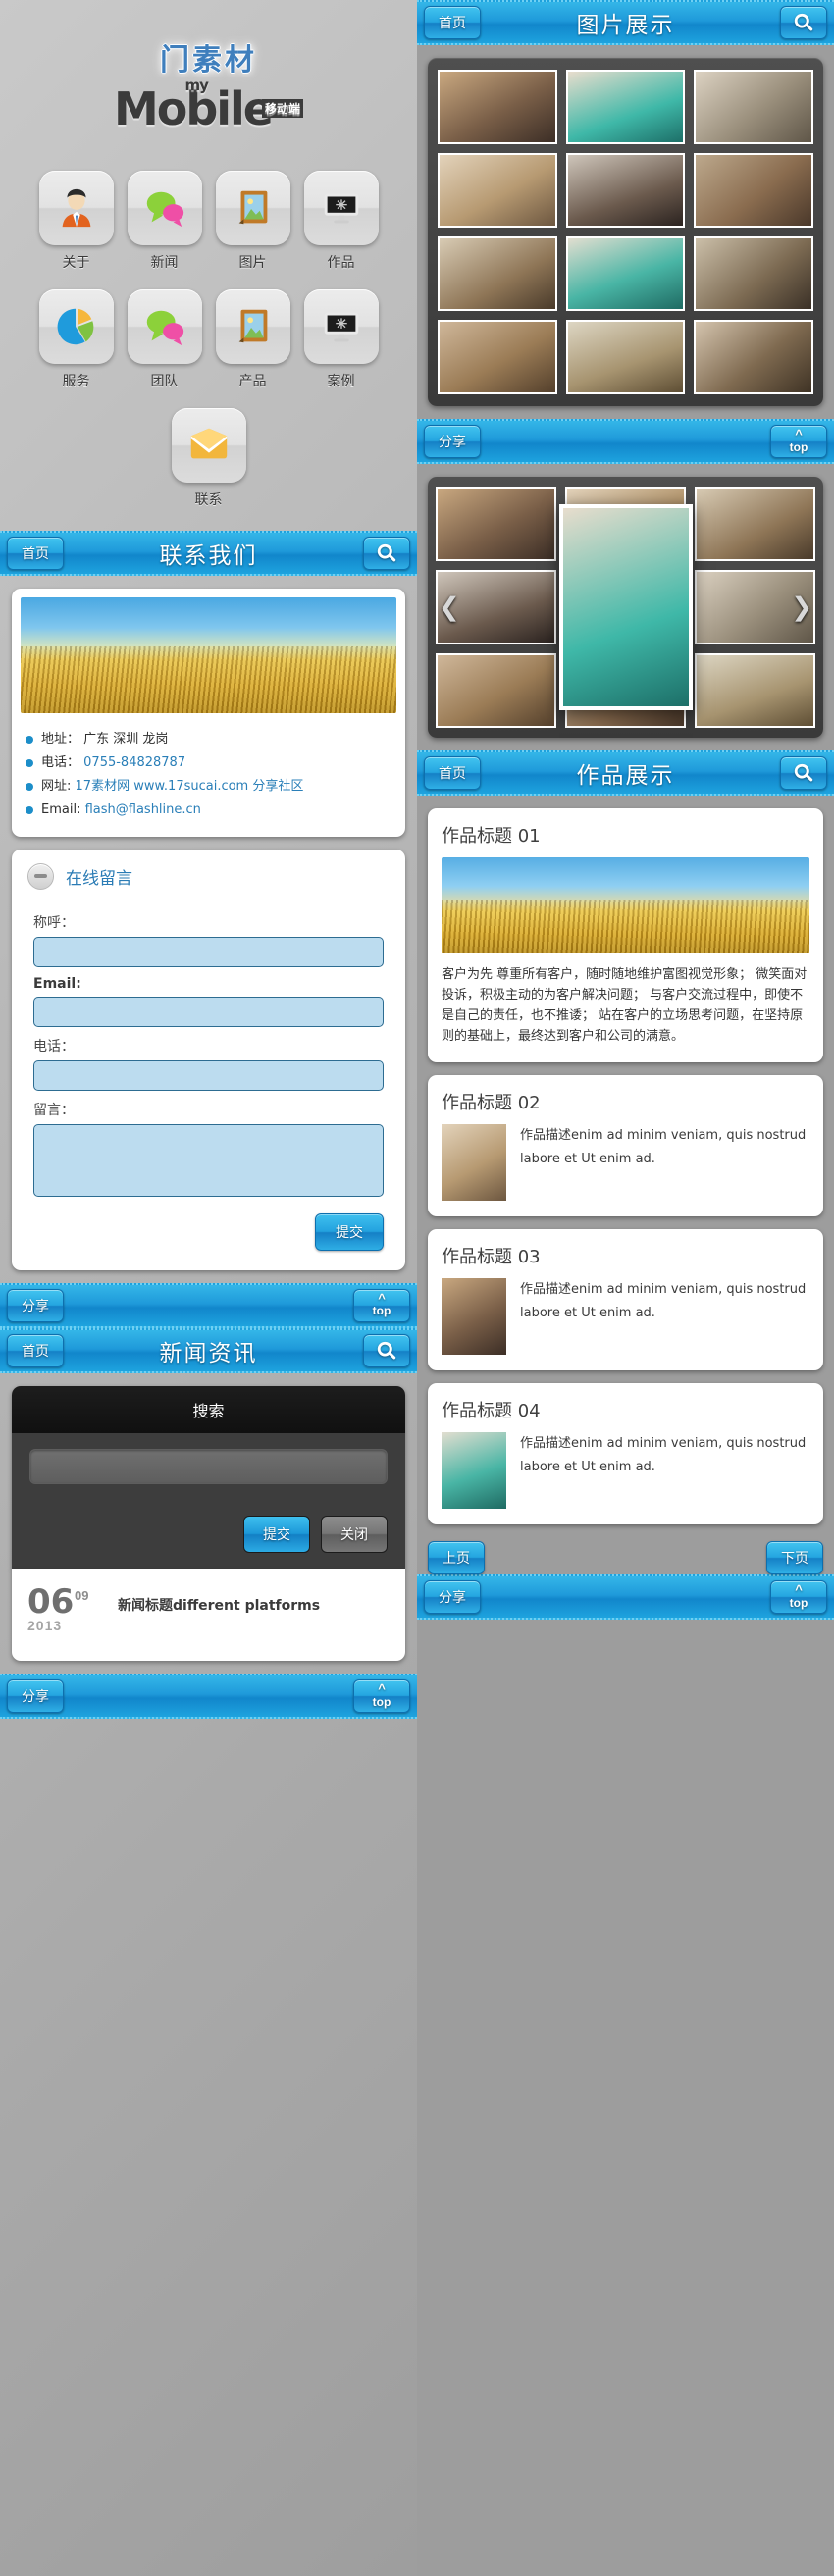  Describe the element at coordinates (457, 1558) in the screenshot. I see `prev-page-button: 上页` at that location.